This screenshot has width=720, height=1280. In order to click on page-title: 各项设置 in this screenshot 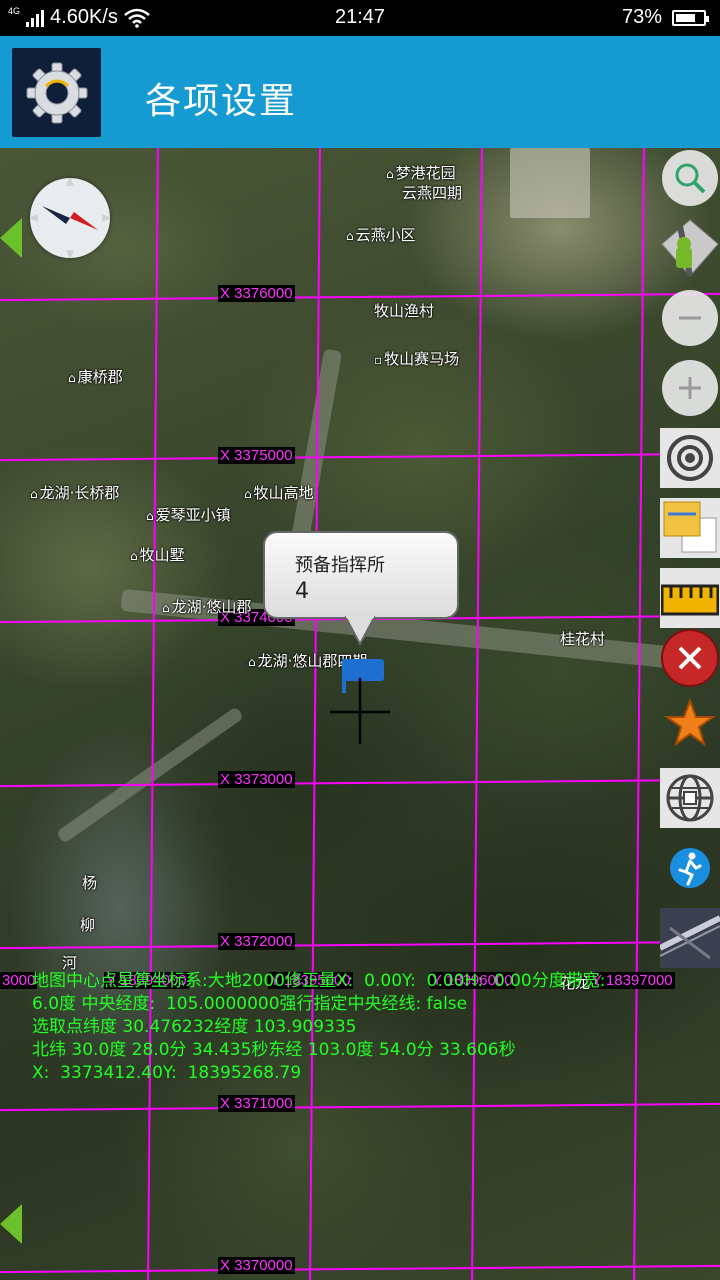, I will do `click(221, 101)`.